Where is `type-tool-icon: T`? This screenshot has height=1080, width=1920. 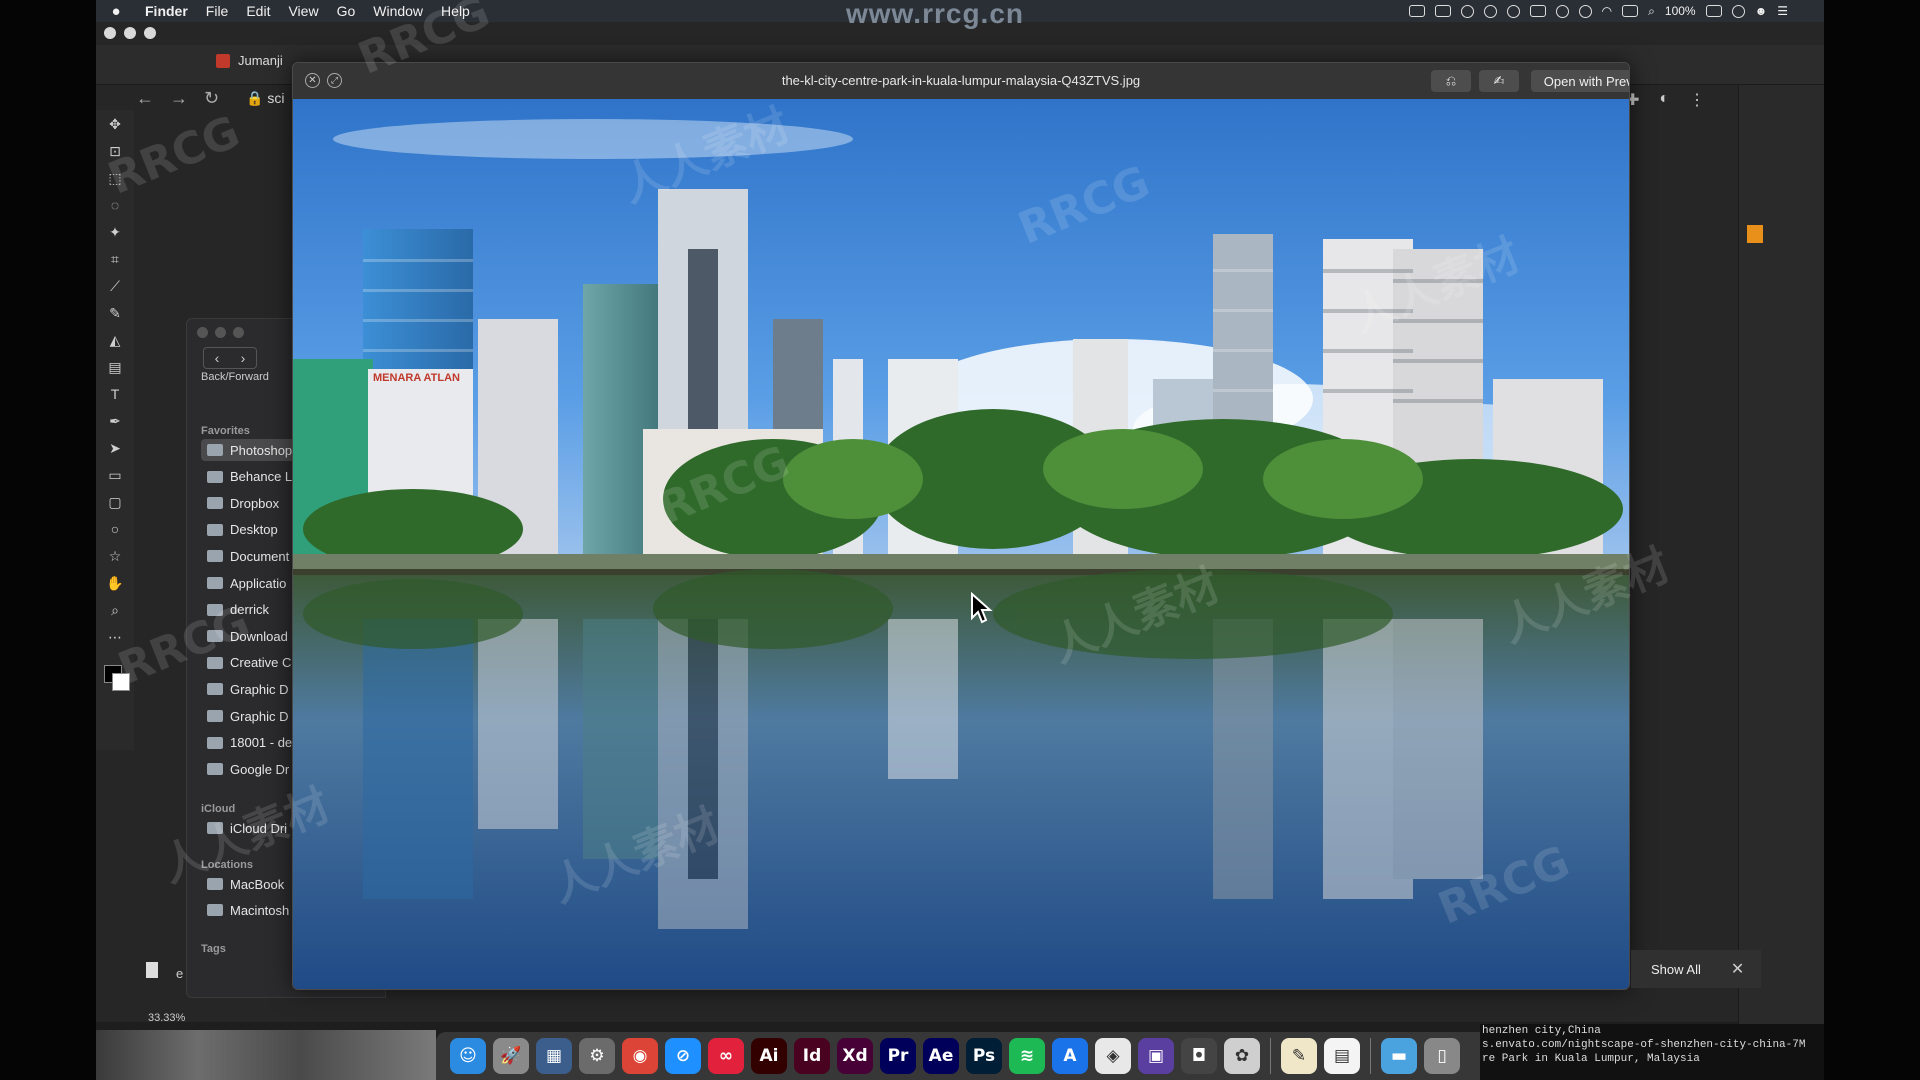
type-tool-icon: T is located at coordinates (115, 394).